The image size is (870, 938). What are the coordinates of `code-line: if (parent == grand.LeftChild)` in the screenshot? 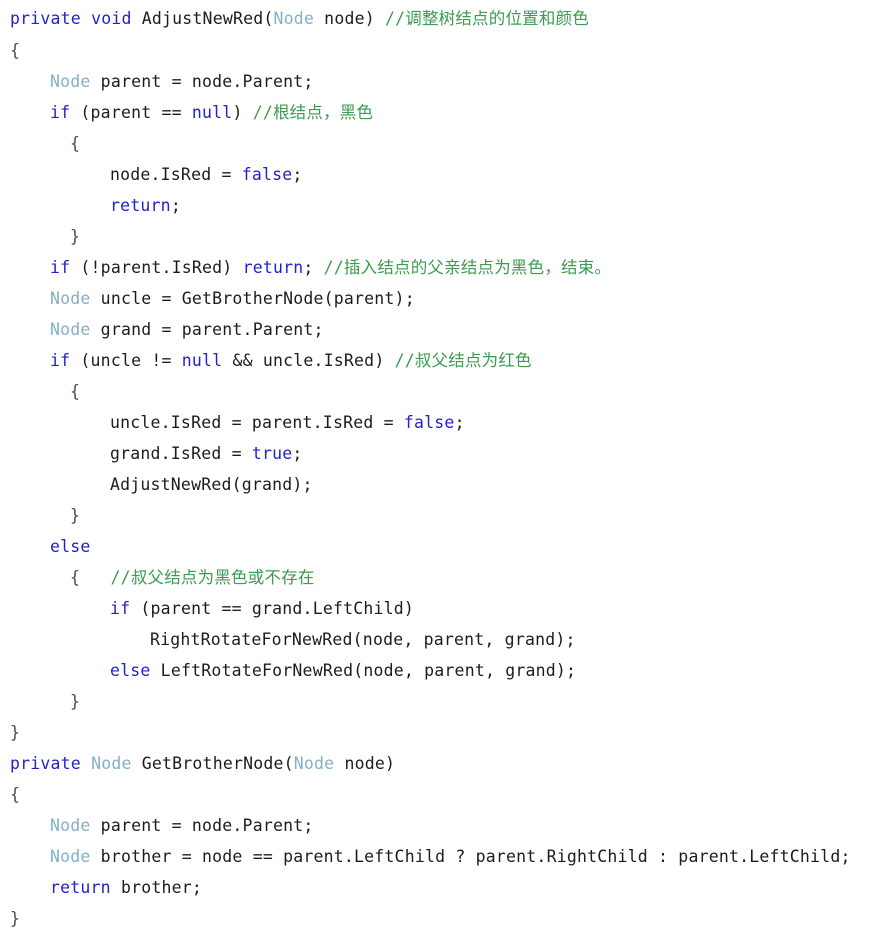 It's located at (435, 608).